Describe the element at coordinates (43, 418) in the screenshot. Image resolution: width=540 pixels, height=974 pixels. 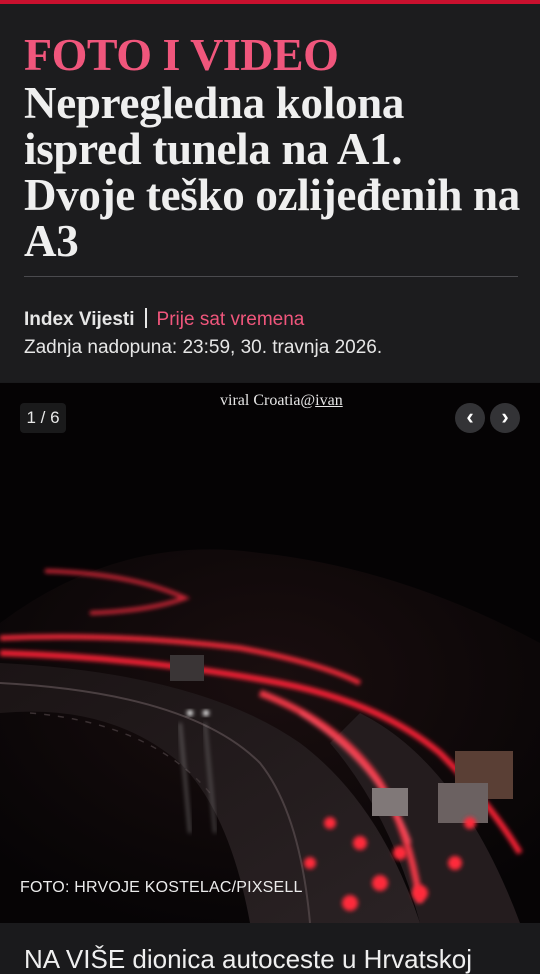
I see `gallery-counter: 1 / 6` at that location.